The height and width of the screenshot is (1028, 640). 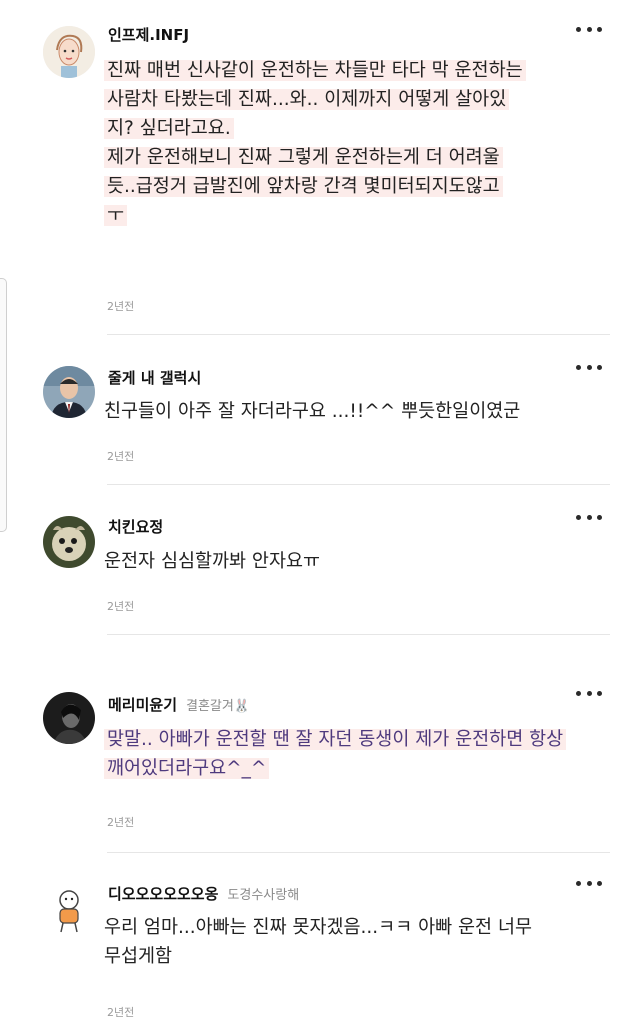 I want to click on comment-nickname: 줄게 내 갤럭시, so click(x=154, y=377).